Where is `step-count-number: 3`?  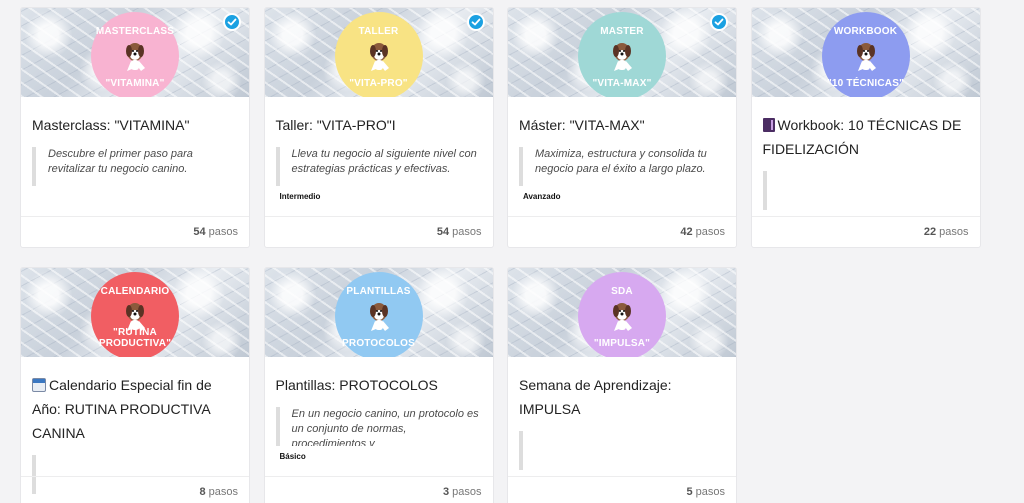 step-count-number: 3 is located at coordinates (446, 492).